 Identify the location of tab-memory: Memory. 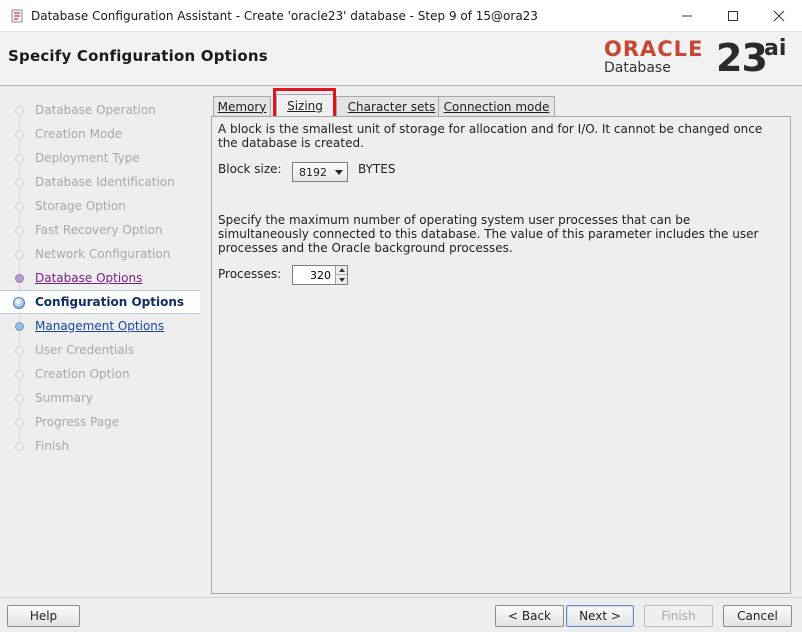
(242, 106).